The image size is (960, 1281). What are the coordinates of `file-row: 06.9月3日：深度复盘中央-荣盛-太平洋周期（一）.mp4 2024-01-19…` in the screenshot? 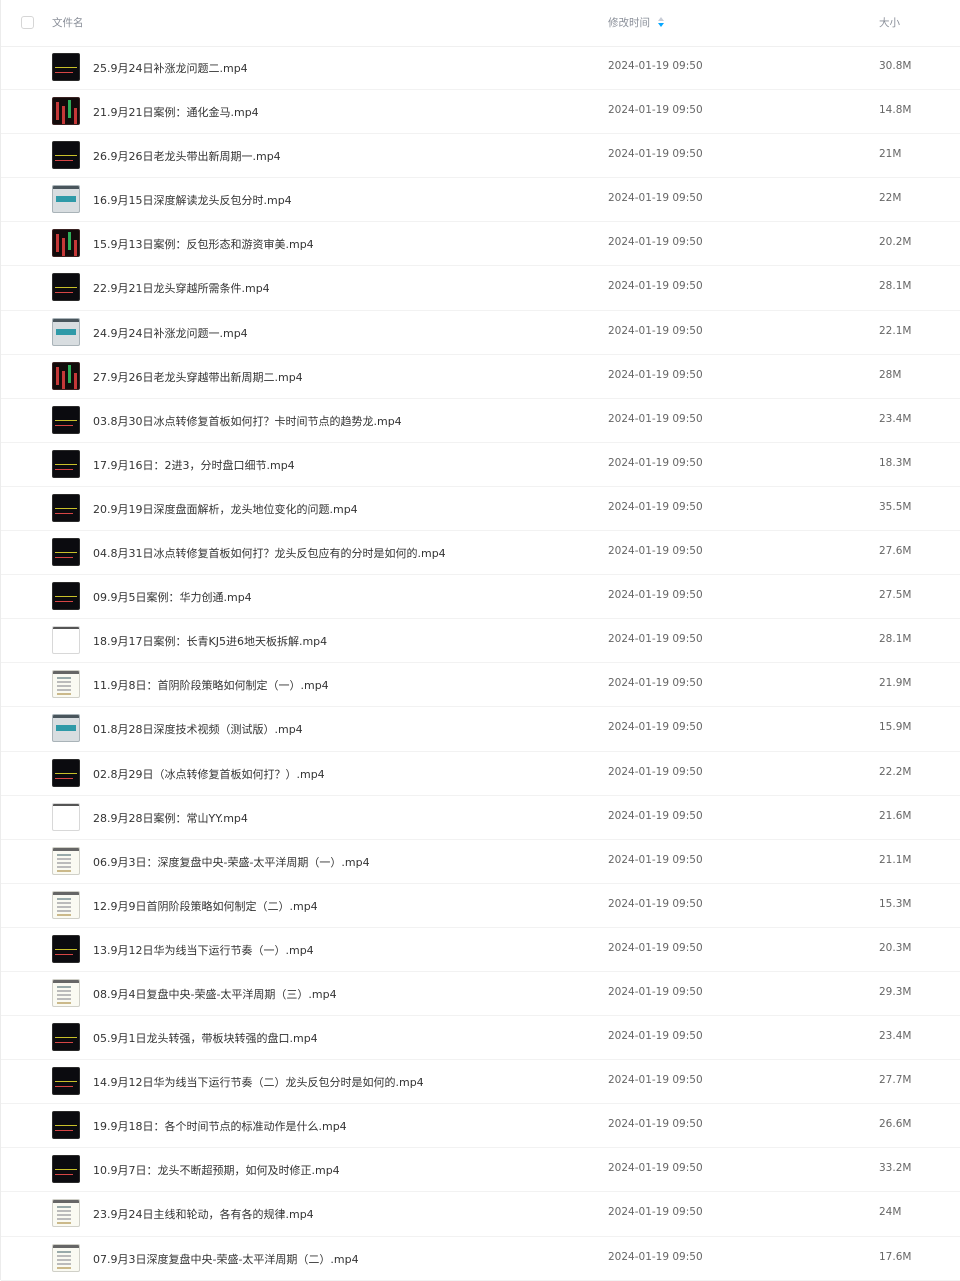 It's located at (480, 862).